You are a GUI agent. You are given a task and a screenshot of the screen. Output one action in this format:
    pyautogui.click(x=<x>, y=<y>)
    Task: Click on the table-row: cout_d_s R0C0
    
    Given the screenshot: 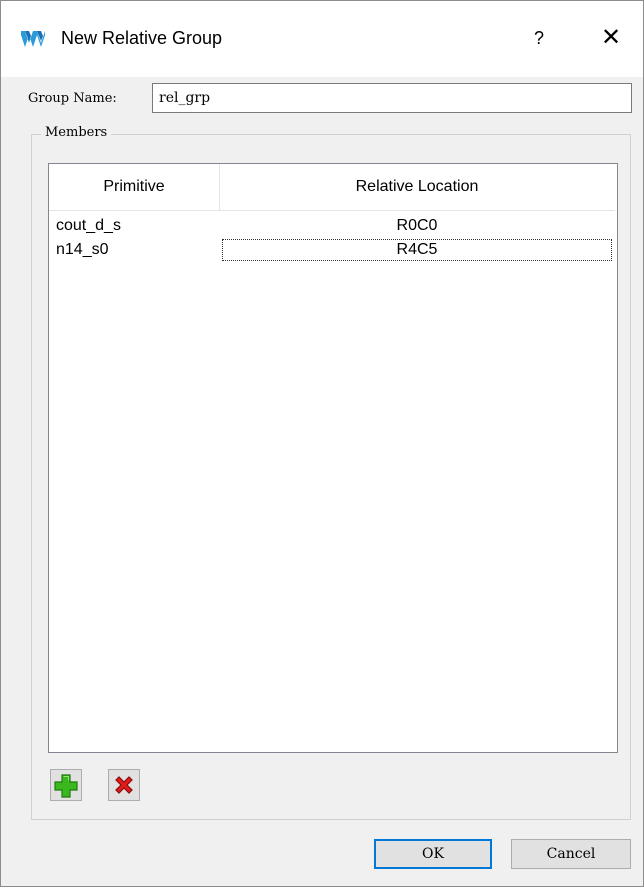 What is the action you would take?
    pyautogui.click(x=332, y=226)
    